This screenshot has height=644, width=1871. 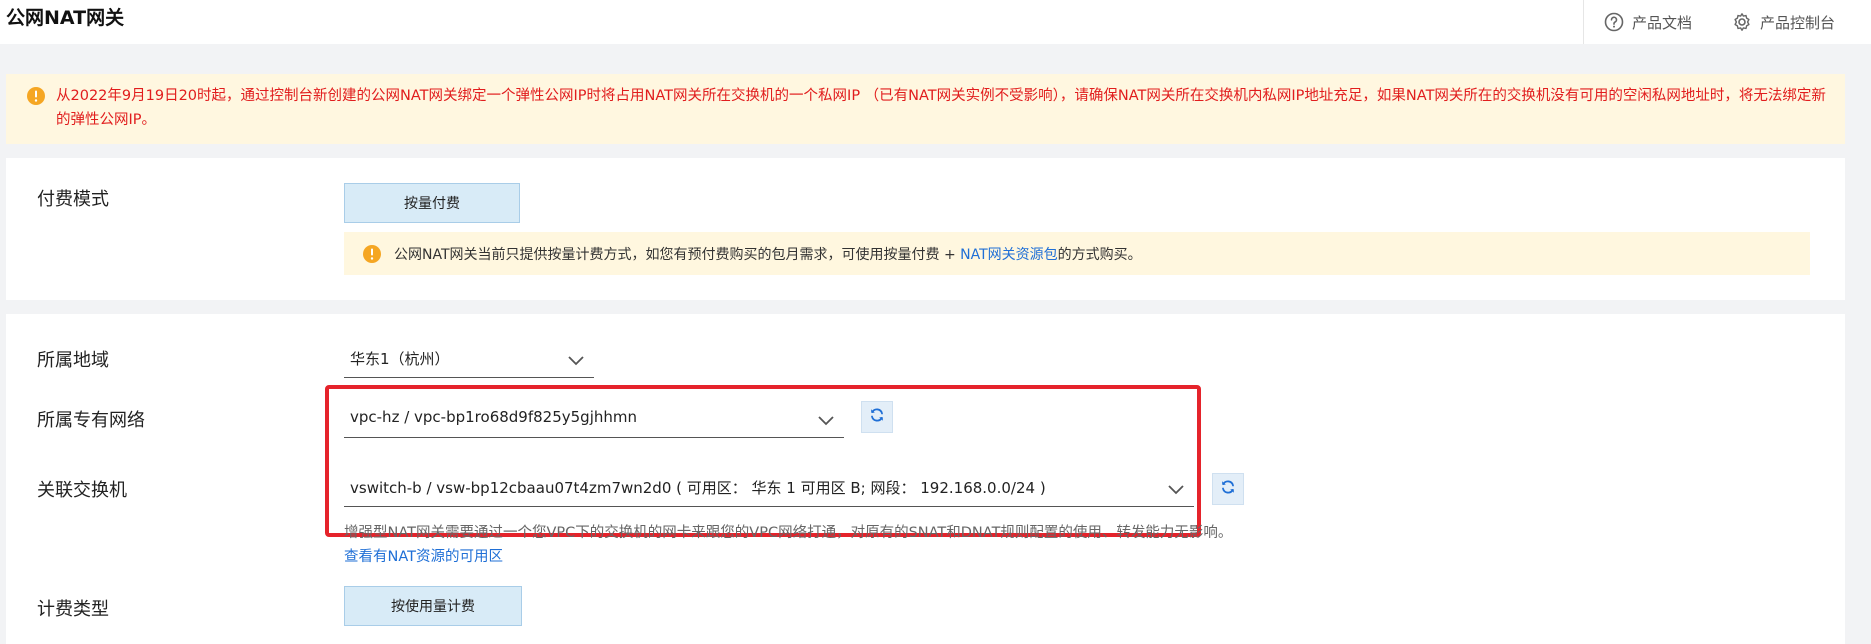 What do you see at coordinates (1614, 22) in the screenshot?
I see `help-circle-icon` at bounding box center [1614, 22].